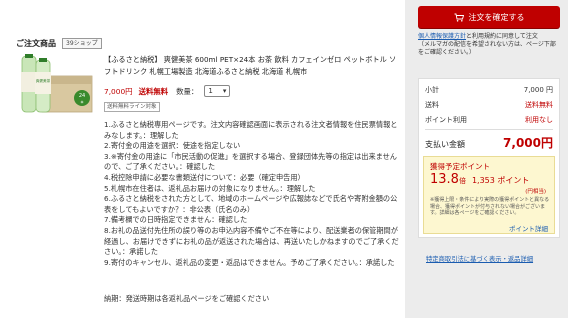  What do you see at coordinates (442, 36) in the screenshot?
I see `privacy-policy-link: 個人情報保護方針` at bounding box center [442, 36].